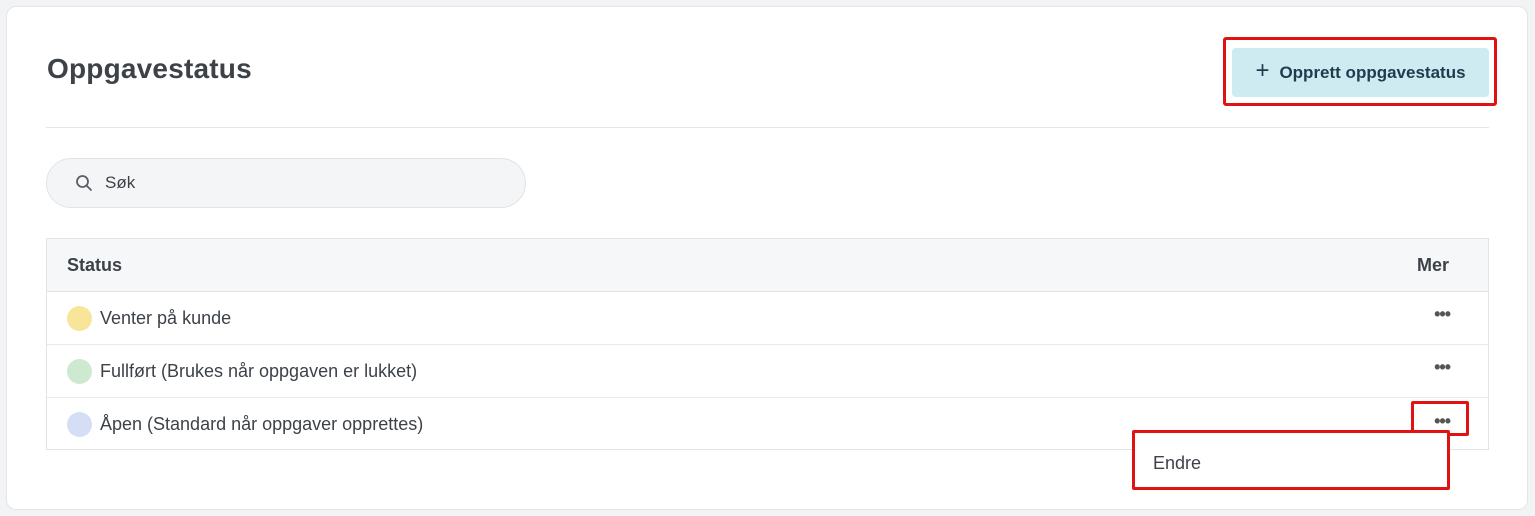 The width and height of the screenshot is (1535, 516). I want to click on context-menu: Endre, so click(1291, 460).